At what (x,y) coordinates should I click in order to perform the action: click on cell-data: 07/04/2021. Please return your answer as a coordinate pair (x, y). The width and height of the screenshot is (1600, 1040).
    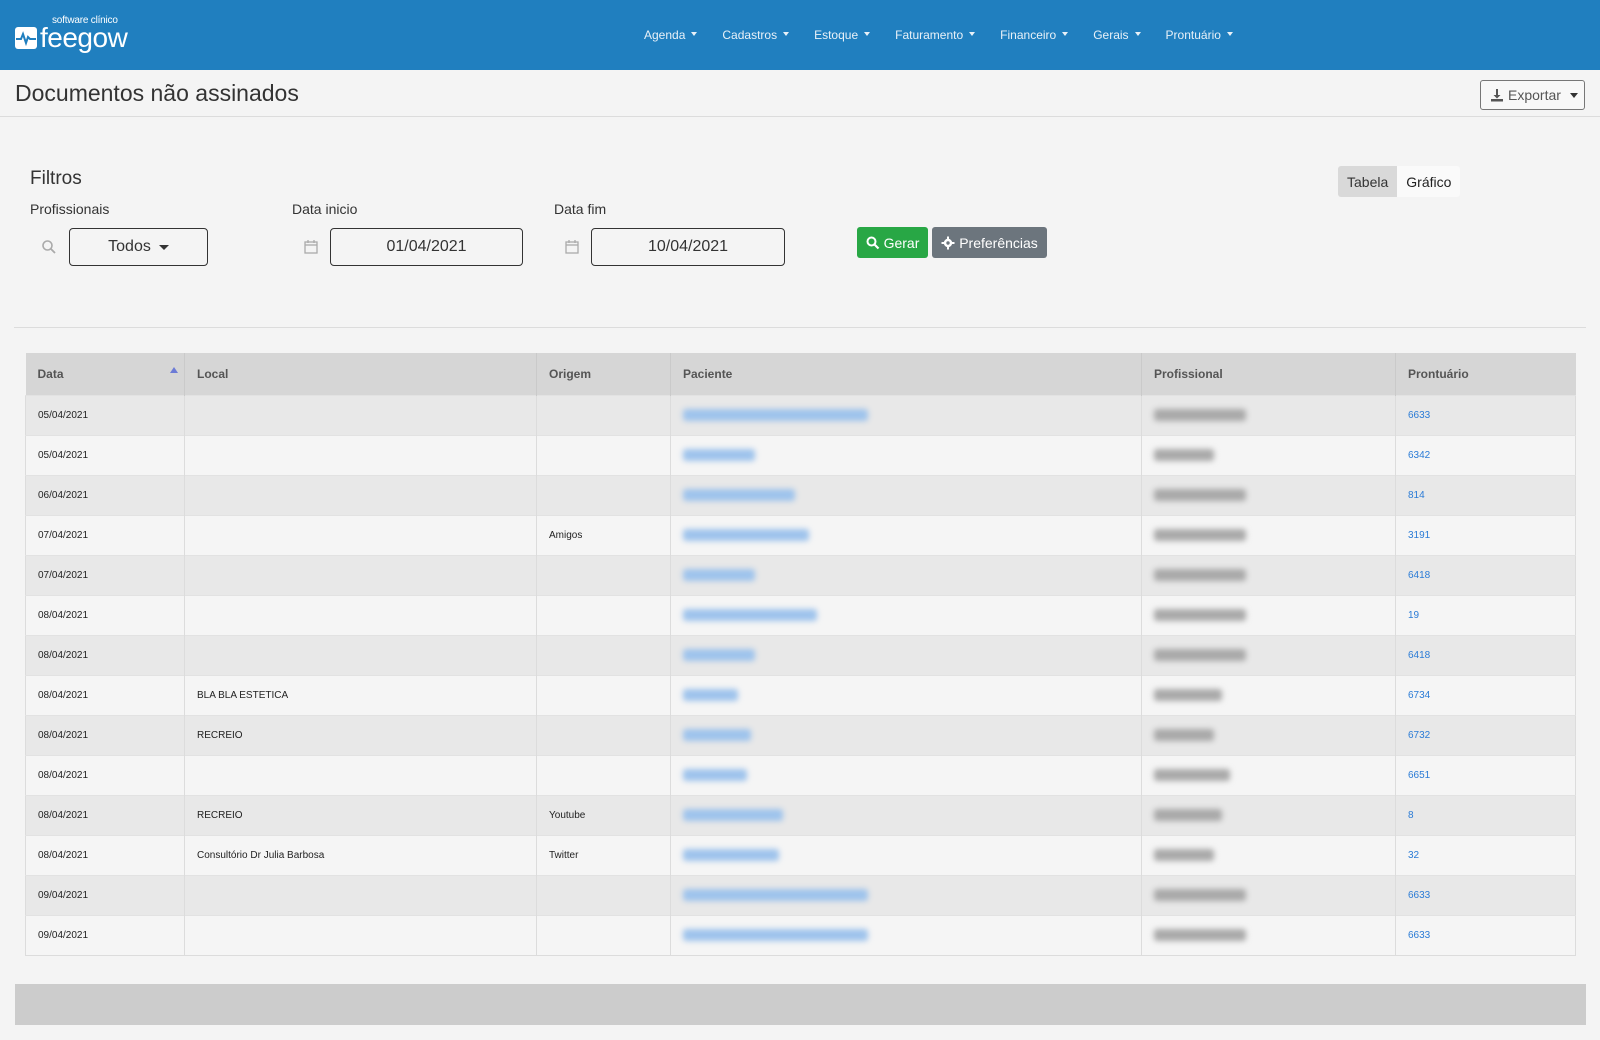
    Looking at the image, I should click on (105, 534).